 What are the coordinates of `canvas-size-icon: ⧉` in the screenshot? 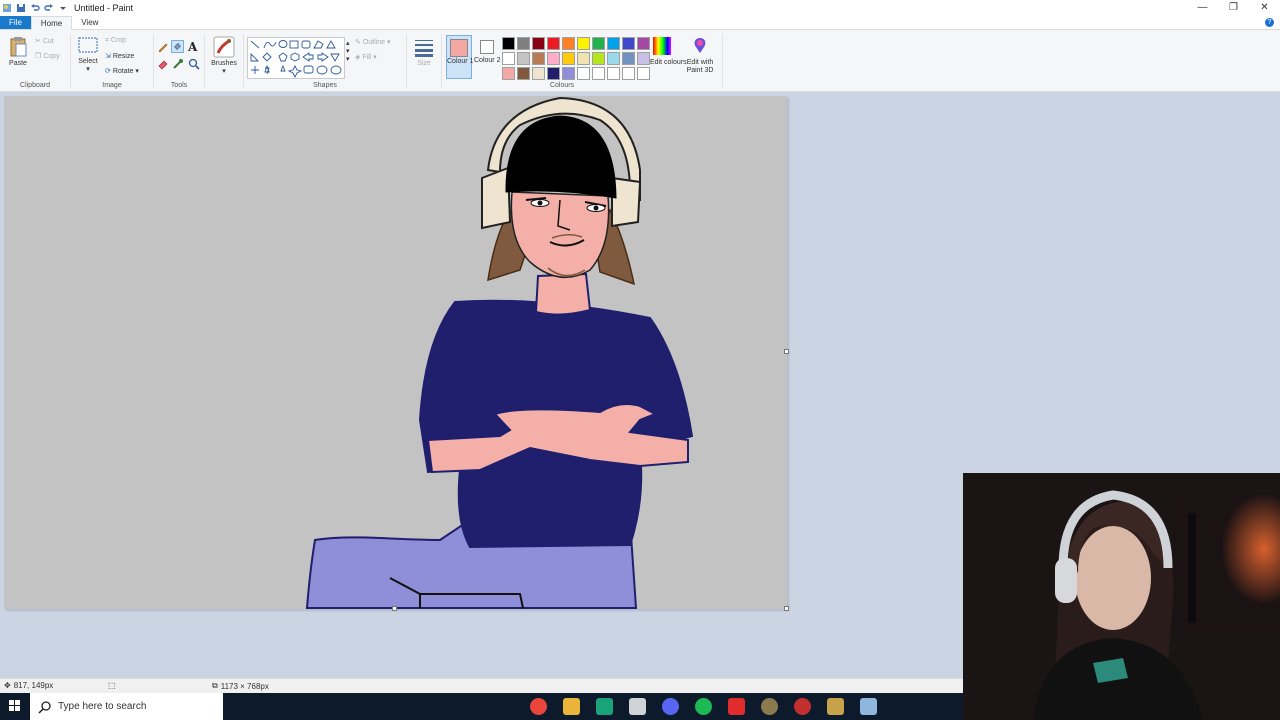 It's located at (215, 685).